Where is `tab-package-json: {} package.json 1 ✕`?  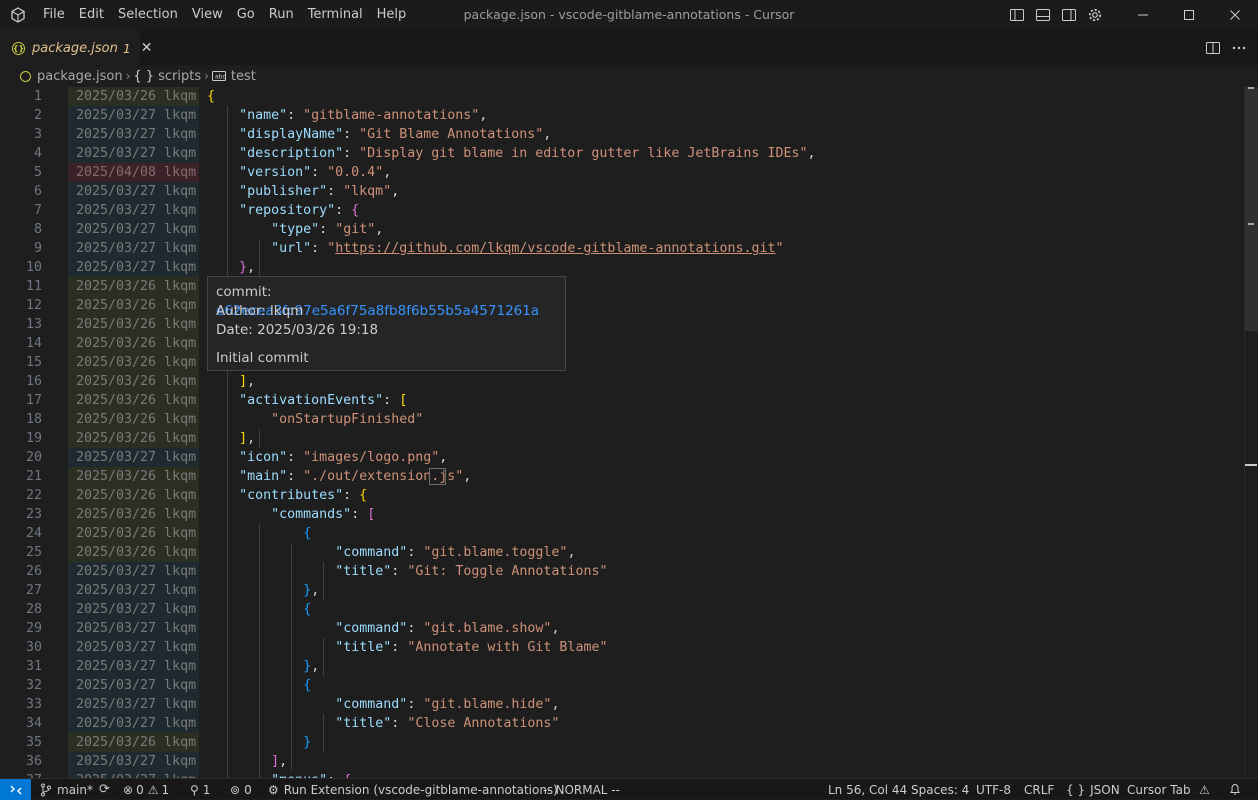
tab-package-json: {} package.json 1 ✕ is located at coordinates (76, 47).